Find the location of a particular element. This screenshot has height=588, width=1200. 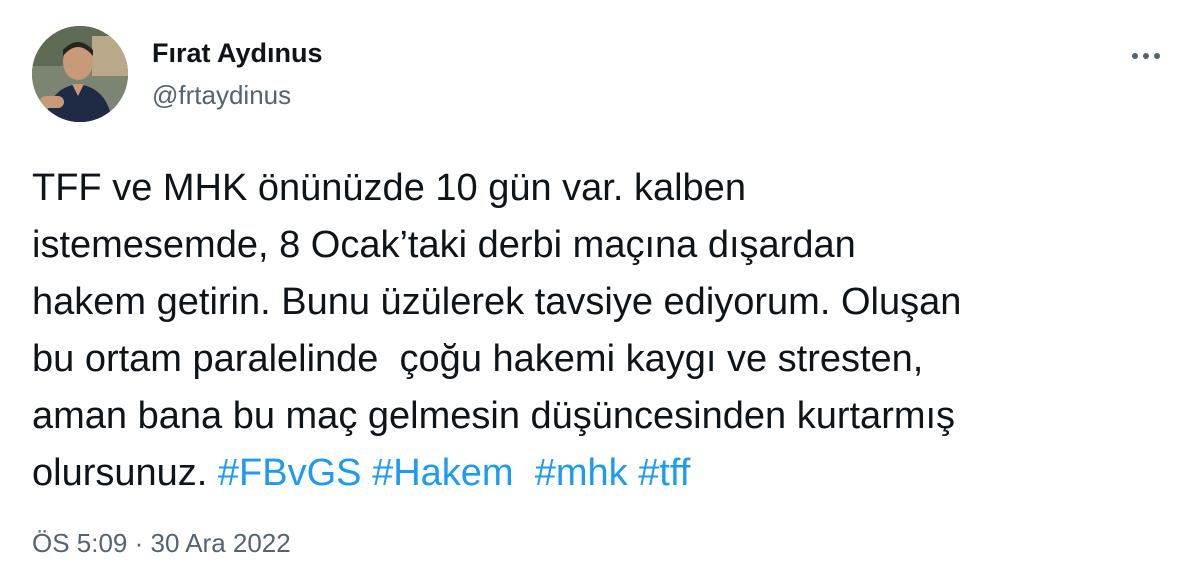

hashtag-link: #mhk is located at coordinates (581, 473).